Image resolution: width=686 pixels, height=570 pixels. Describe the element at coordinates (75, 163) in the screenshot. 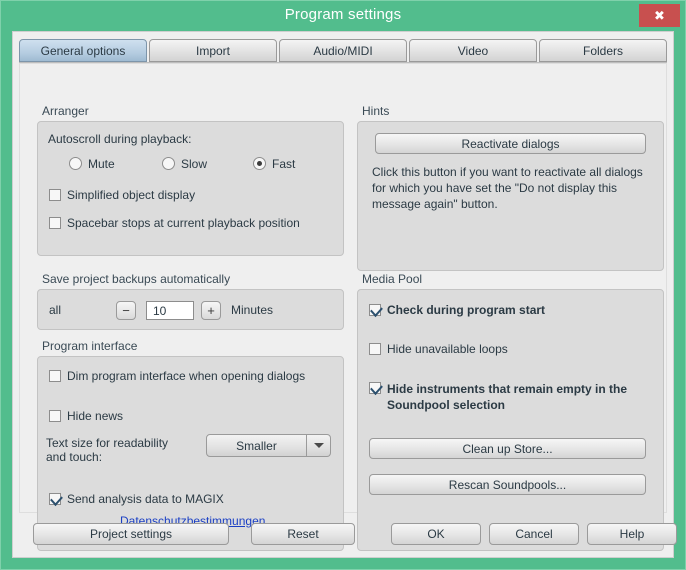

I see `radio-mute-indicator` at that location.